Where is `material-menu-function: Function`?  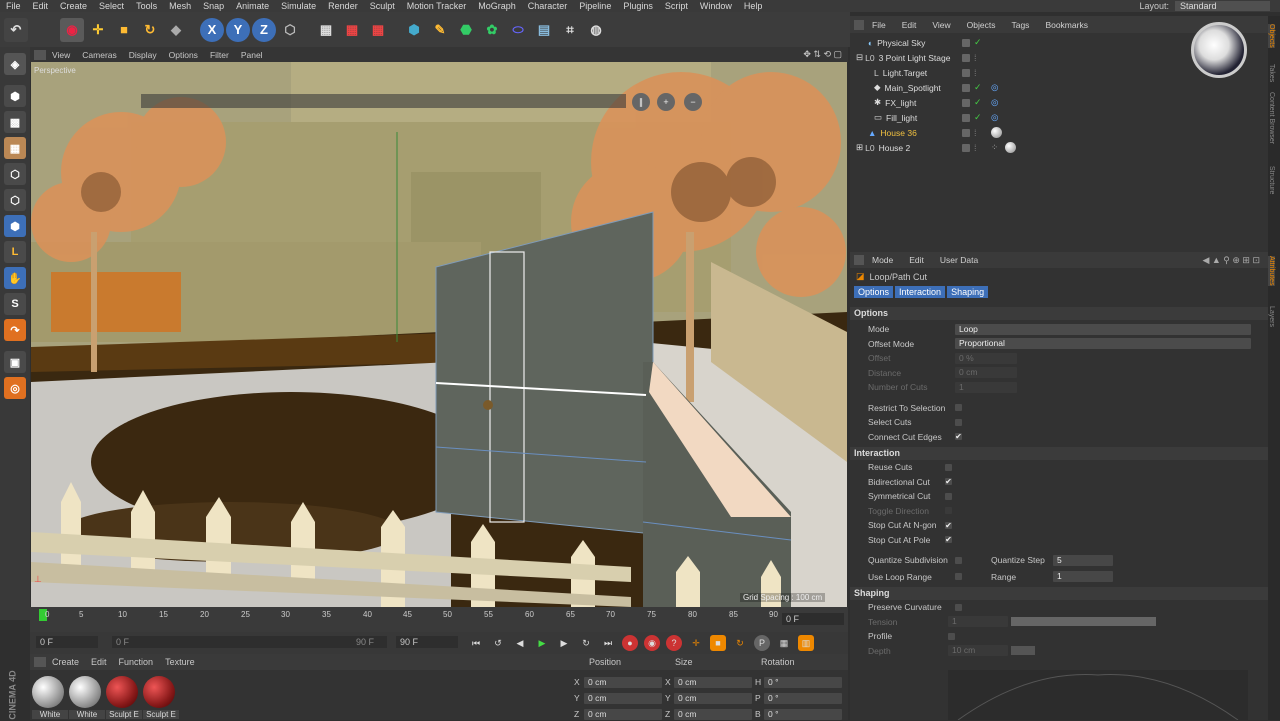 material-menu-function: Function is located at coordinates (136, 662).